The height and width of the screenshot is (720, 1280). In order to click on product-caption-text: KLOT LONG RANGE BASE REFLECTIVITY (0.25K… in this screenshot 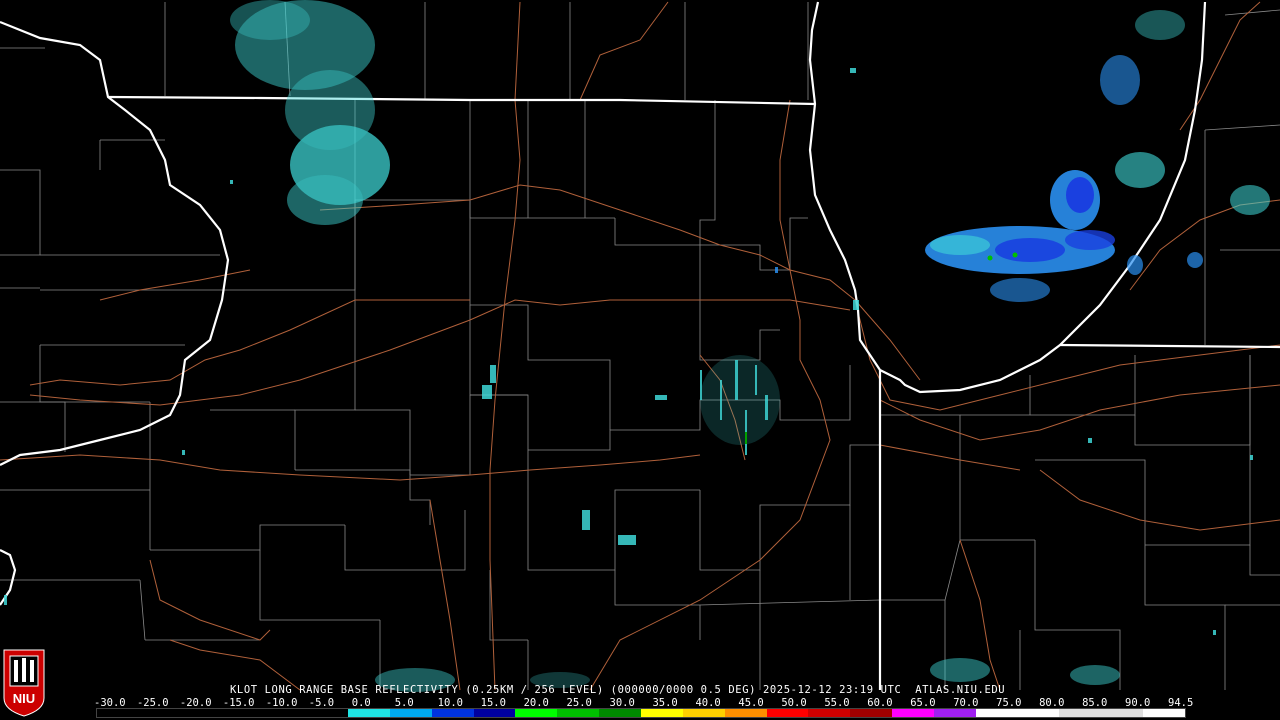, I will do `click(618, 690)`.